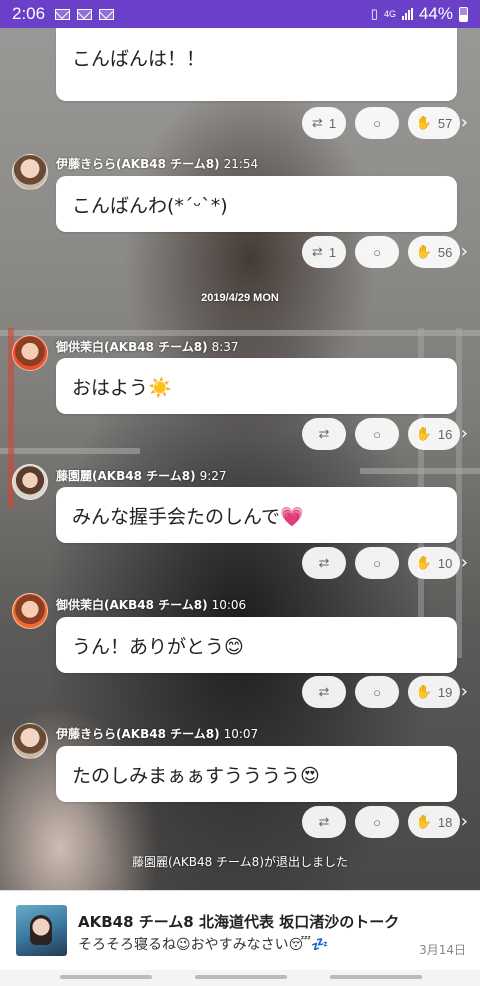 Image resolution: width=480 pixels, height=986 pixels. I want to click on notification-date: 3月14日, so click(442, 950).